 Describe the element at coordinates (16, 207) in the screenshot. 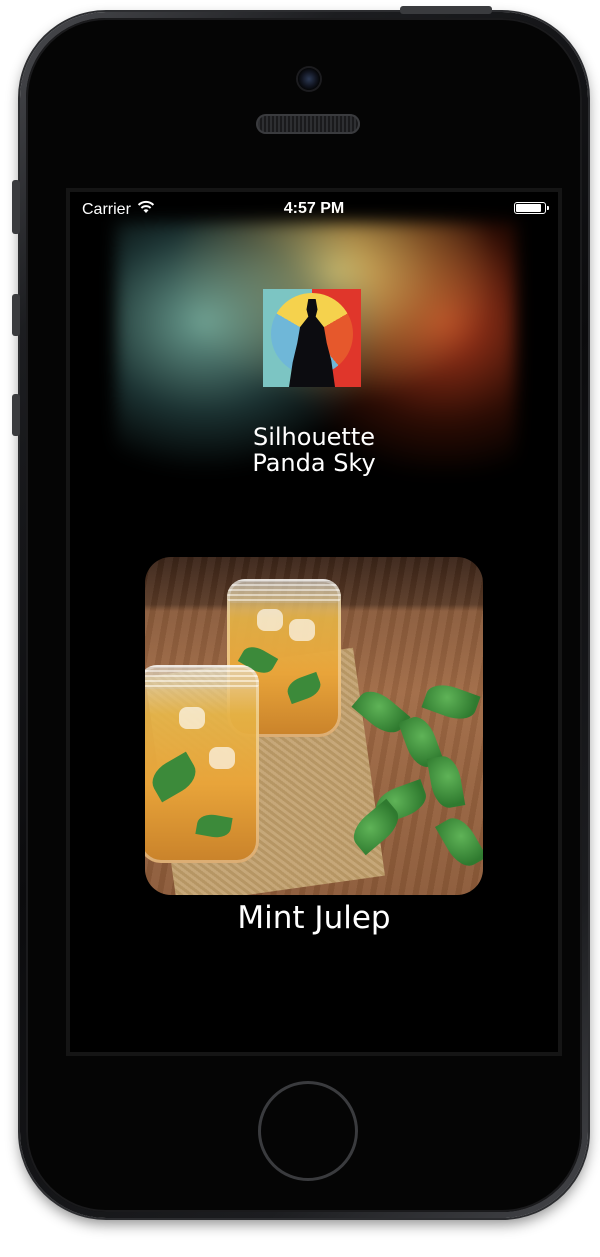

I see `mute-switch` at that location.